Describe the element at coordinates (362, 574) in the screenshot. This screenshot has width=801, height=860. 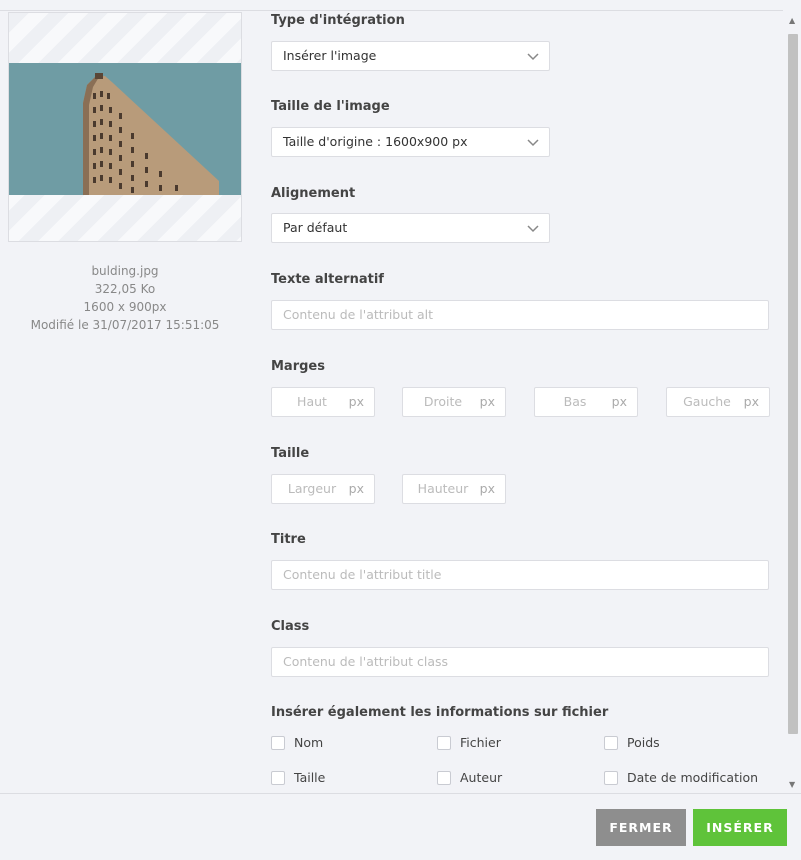
I see `title-placeholder: Contenu de l'attribut title` at that location.